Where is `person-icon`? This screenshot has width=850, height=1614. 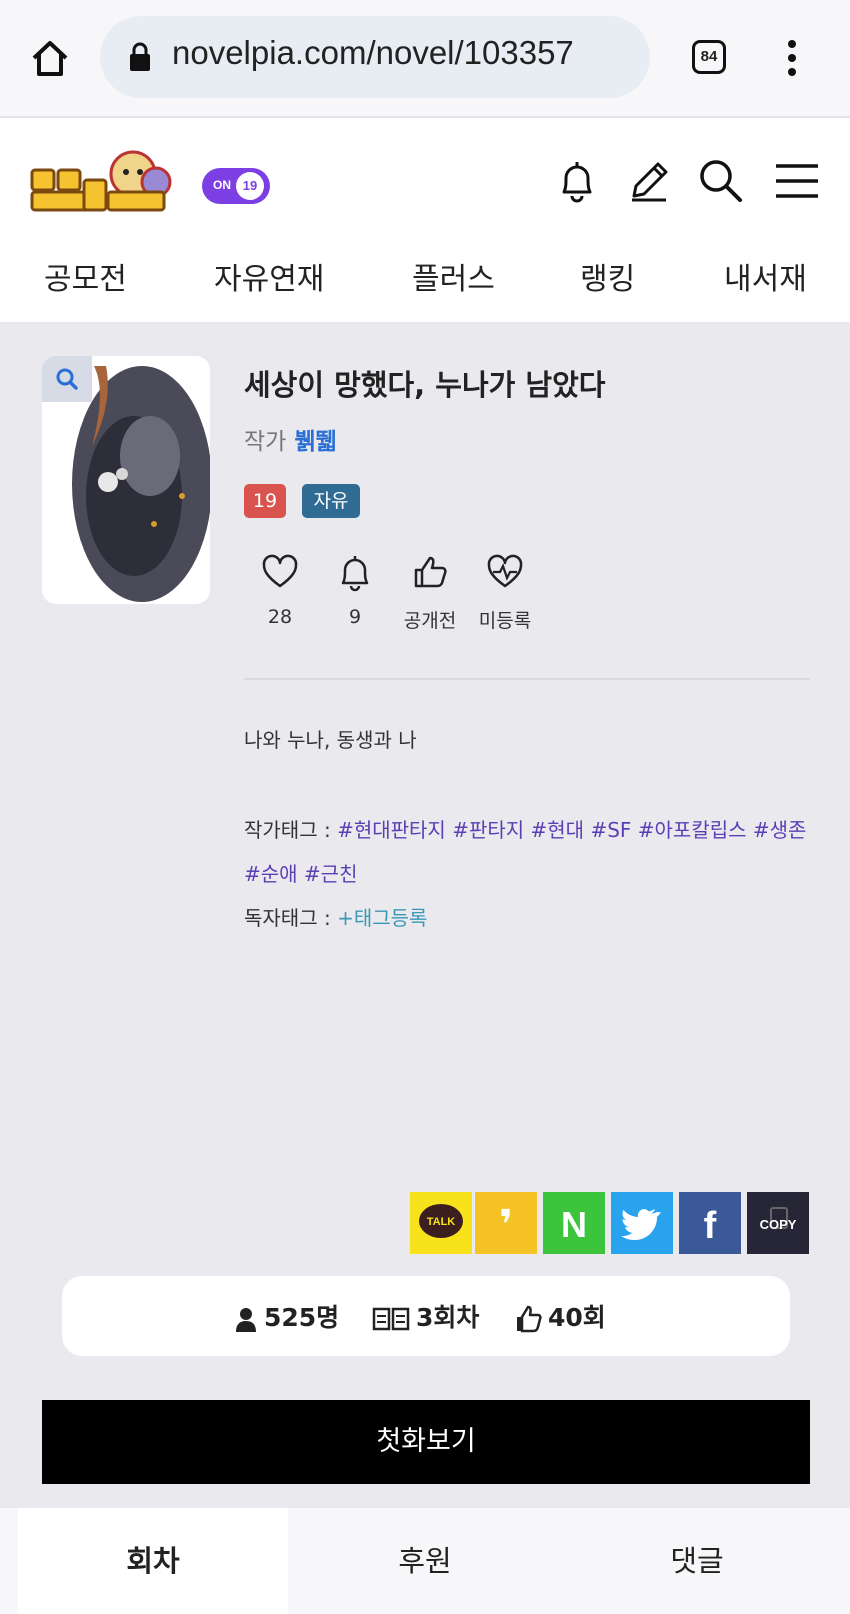 person-icon is located at coordinates (246, 1320).